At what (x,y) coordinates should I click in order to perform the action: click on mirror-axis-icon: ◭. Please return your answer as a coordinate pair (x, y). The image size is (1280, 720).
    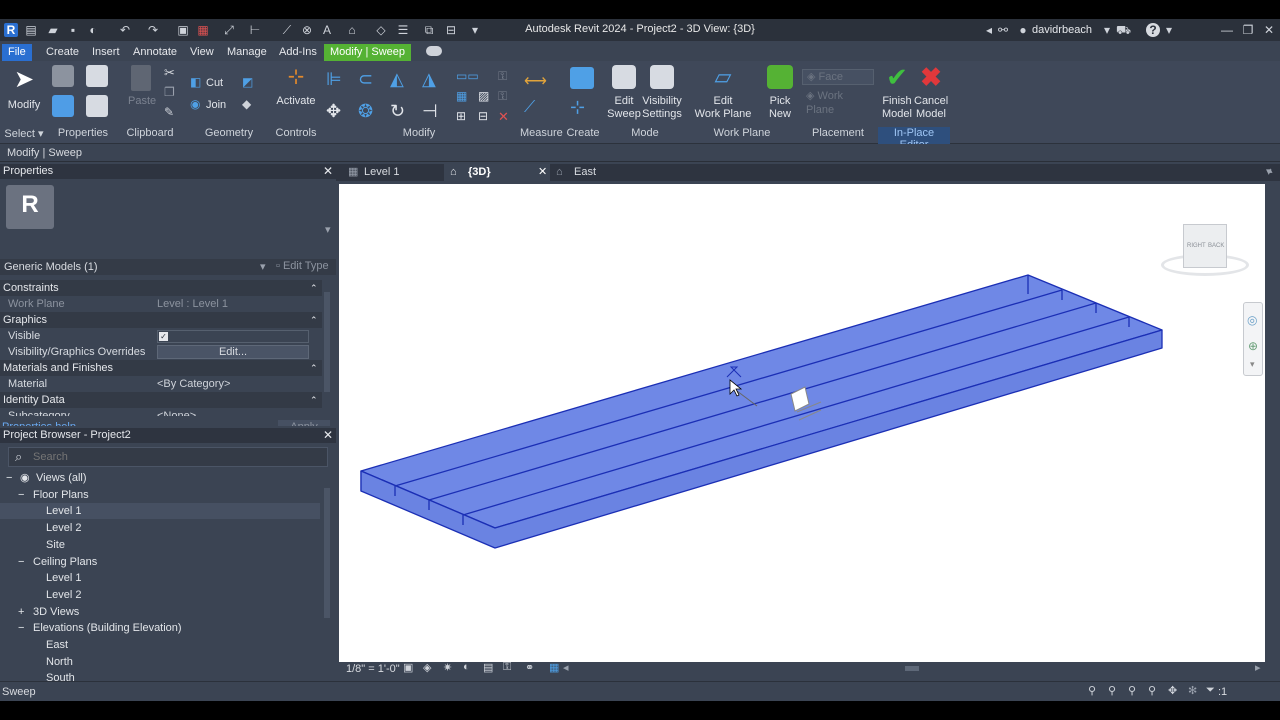
    Looking at the image, I should click on (397, 79).